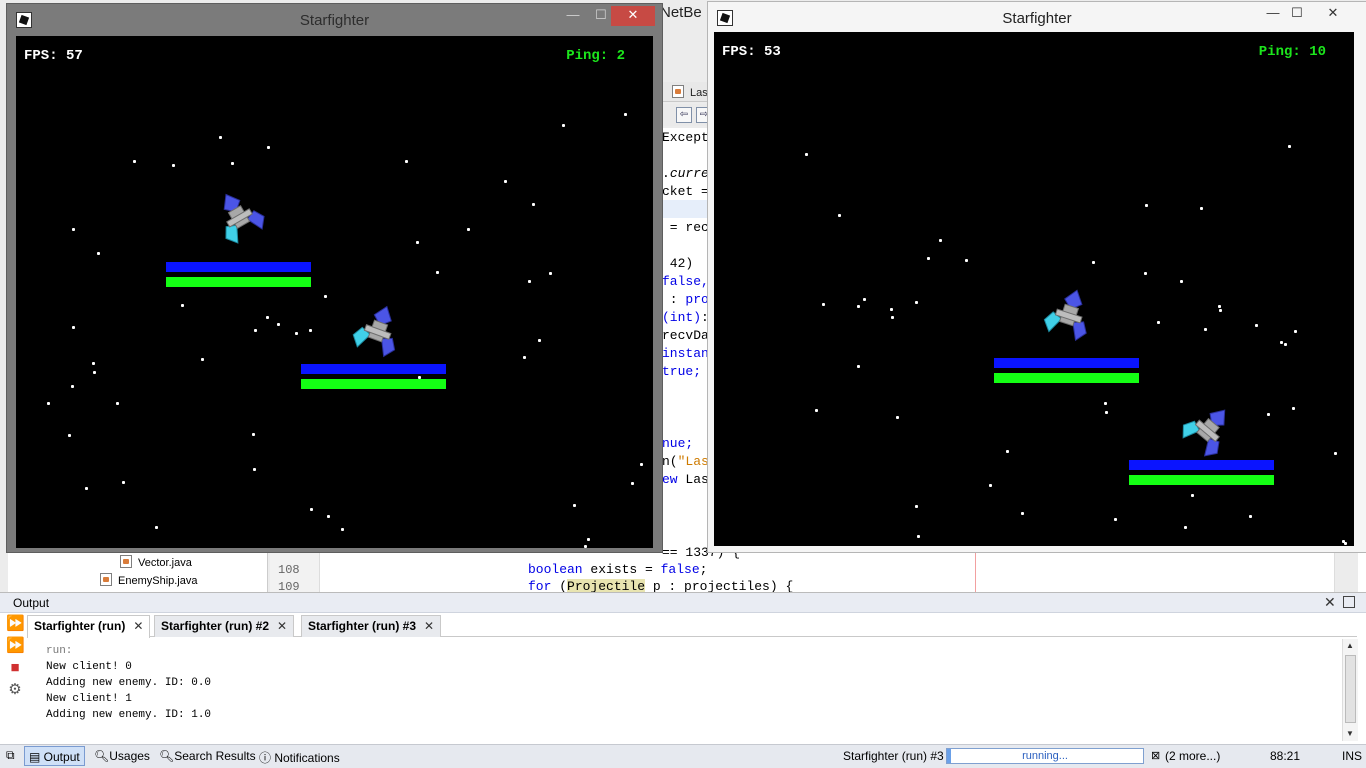 The image size is (1366, 768). Describe the element at coordinates (156, 562) in the screenshot. I see `tree-item-vector: Vector.java` at that location.